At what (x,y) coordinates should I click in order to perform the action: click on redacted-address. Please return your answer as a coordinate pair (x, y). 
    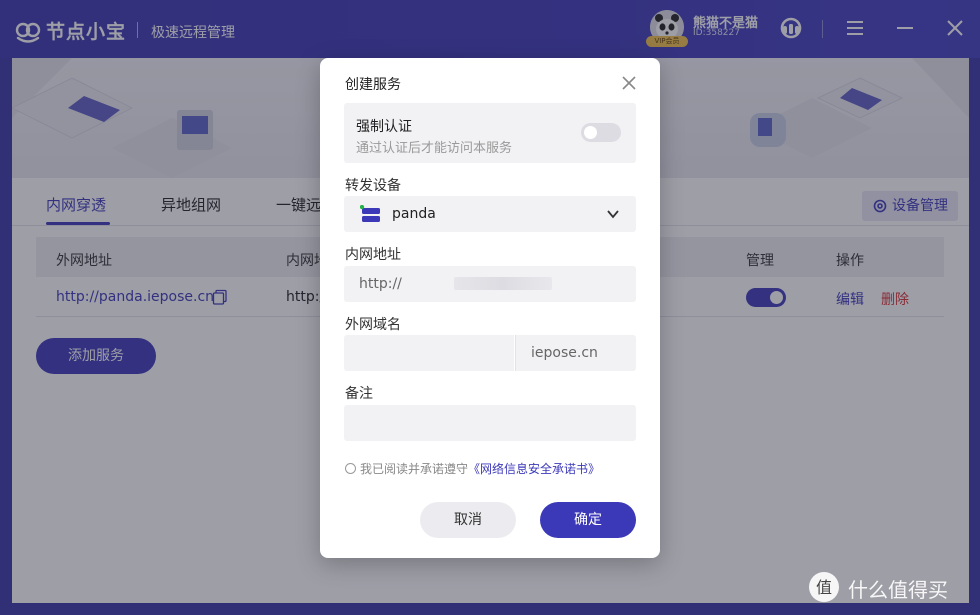
    Looking at the image, I should click on (503, 283).